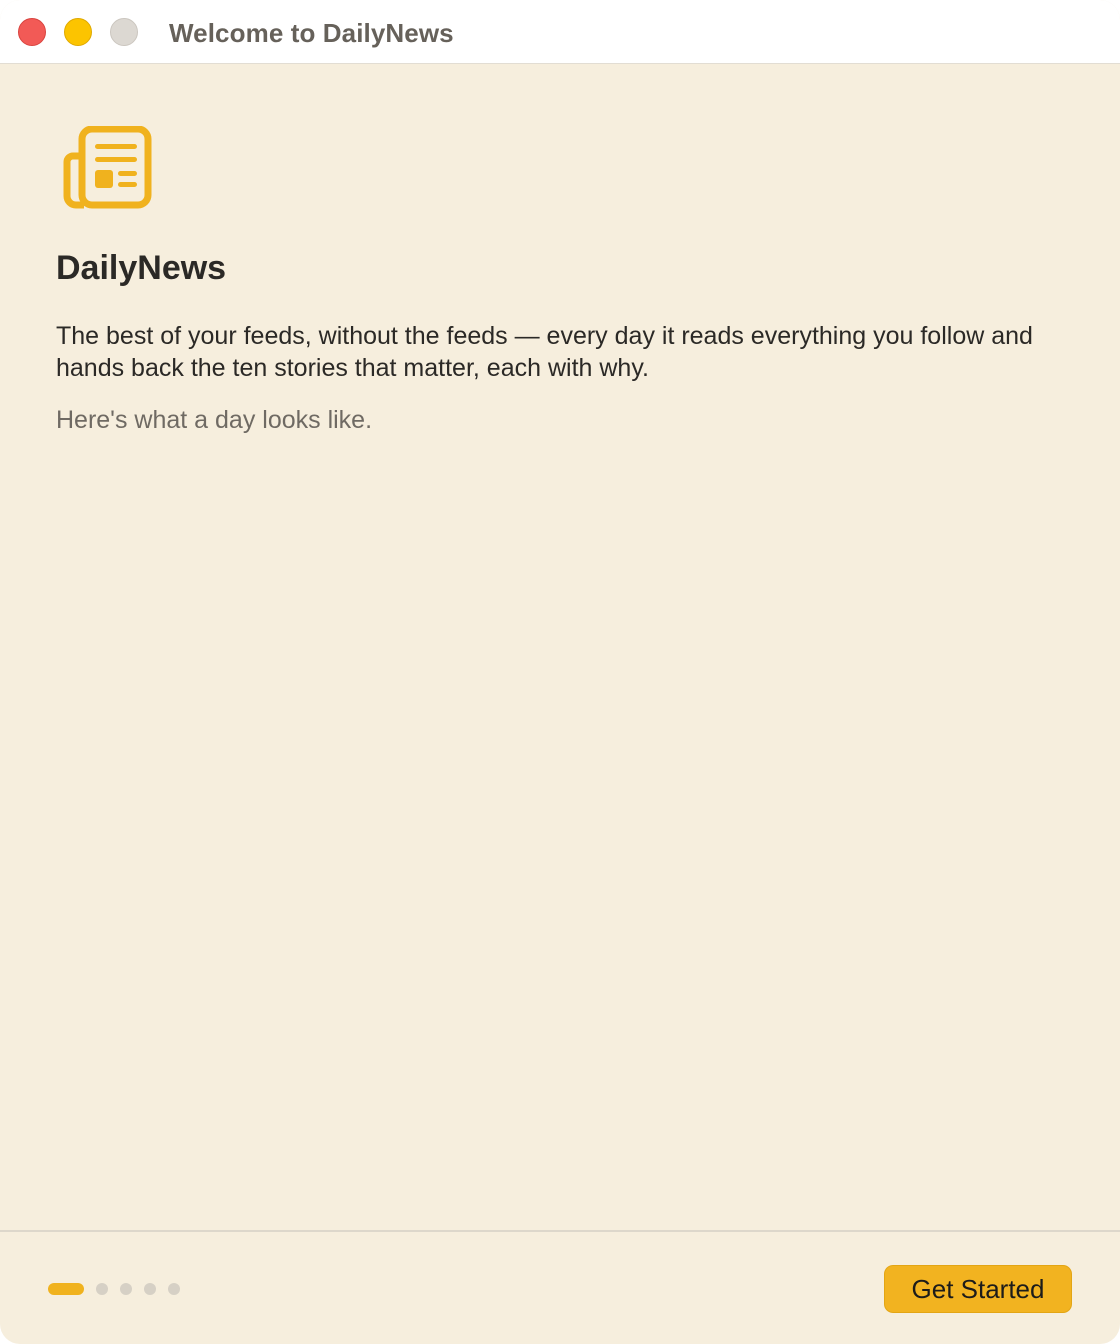 The height and width of the screenshot is (1344, 1120). I want to click on window-title: Welcome to DailyNews, so click(311, 33).